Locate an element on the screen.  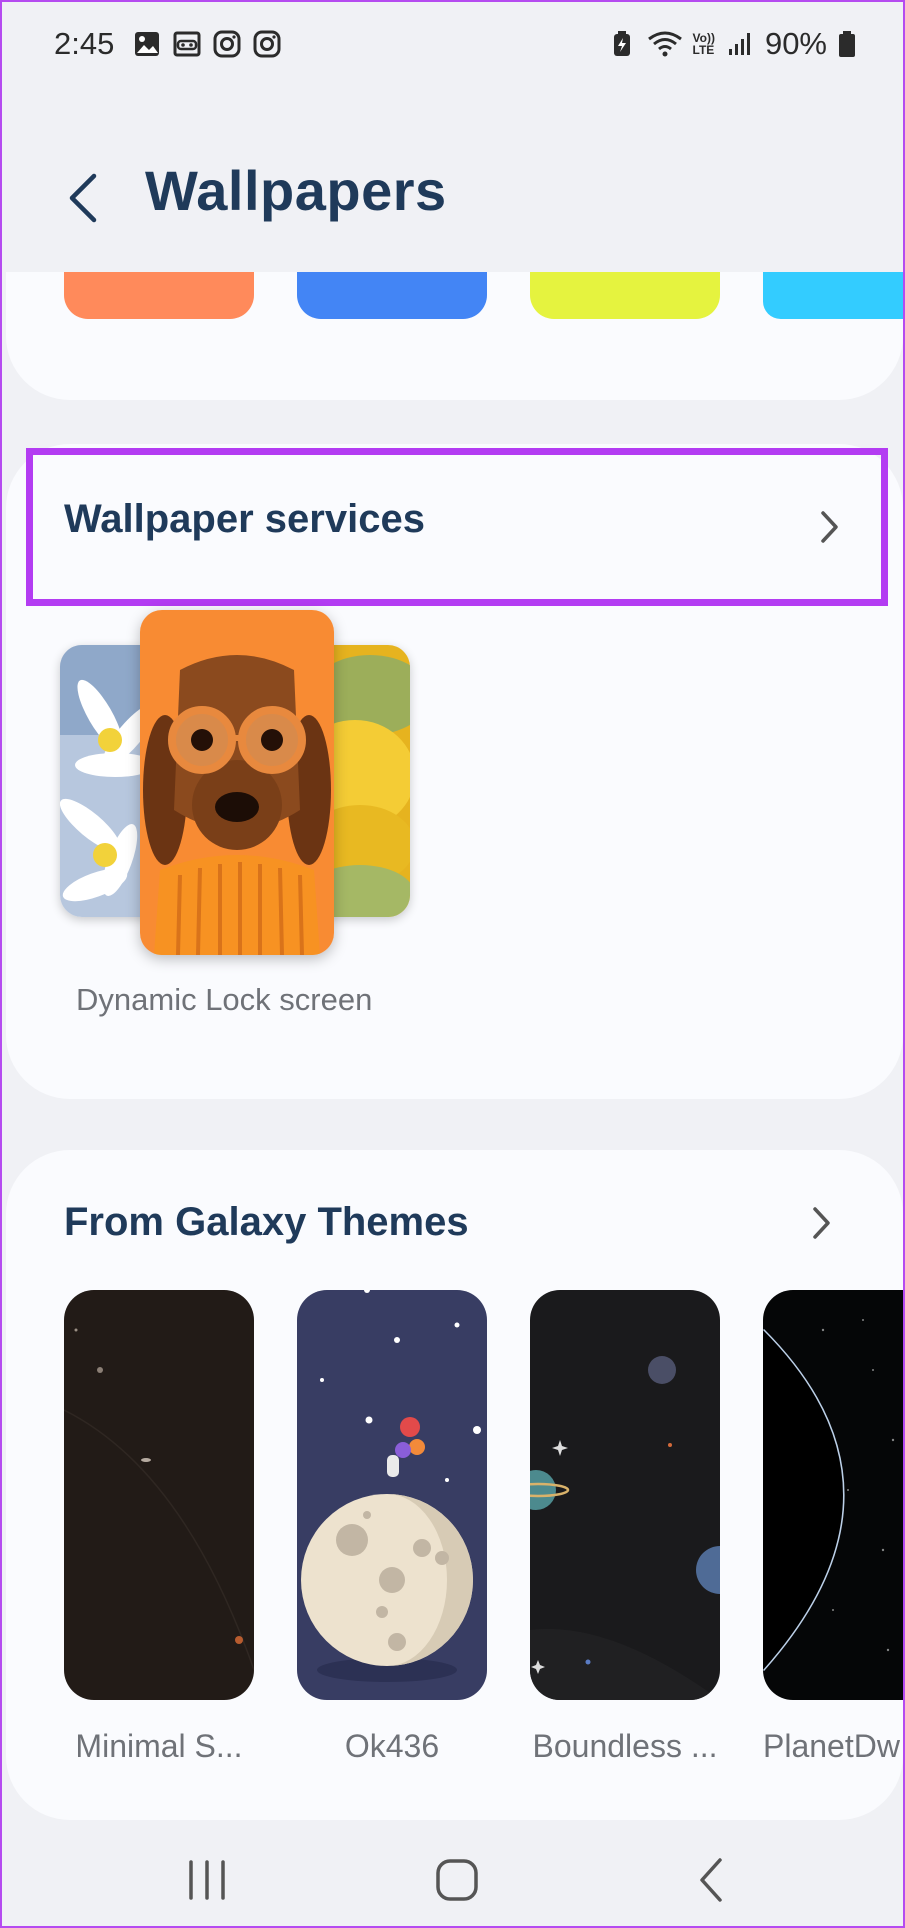
back-icon is located at coordinates (712, 1880).